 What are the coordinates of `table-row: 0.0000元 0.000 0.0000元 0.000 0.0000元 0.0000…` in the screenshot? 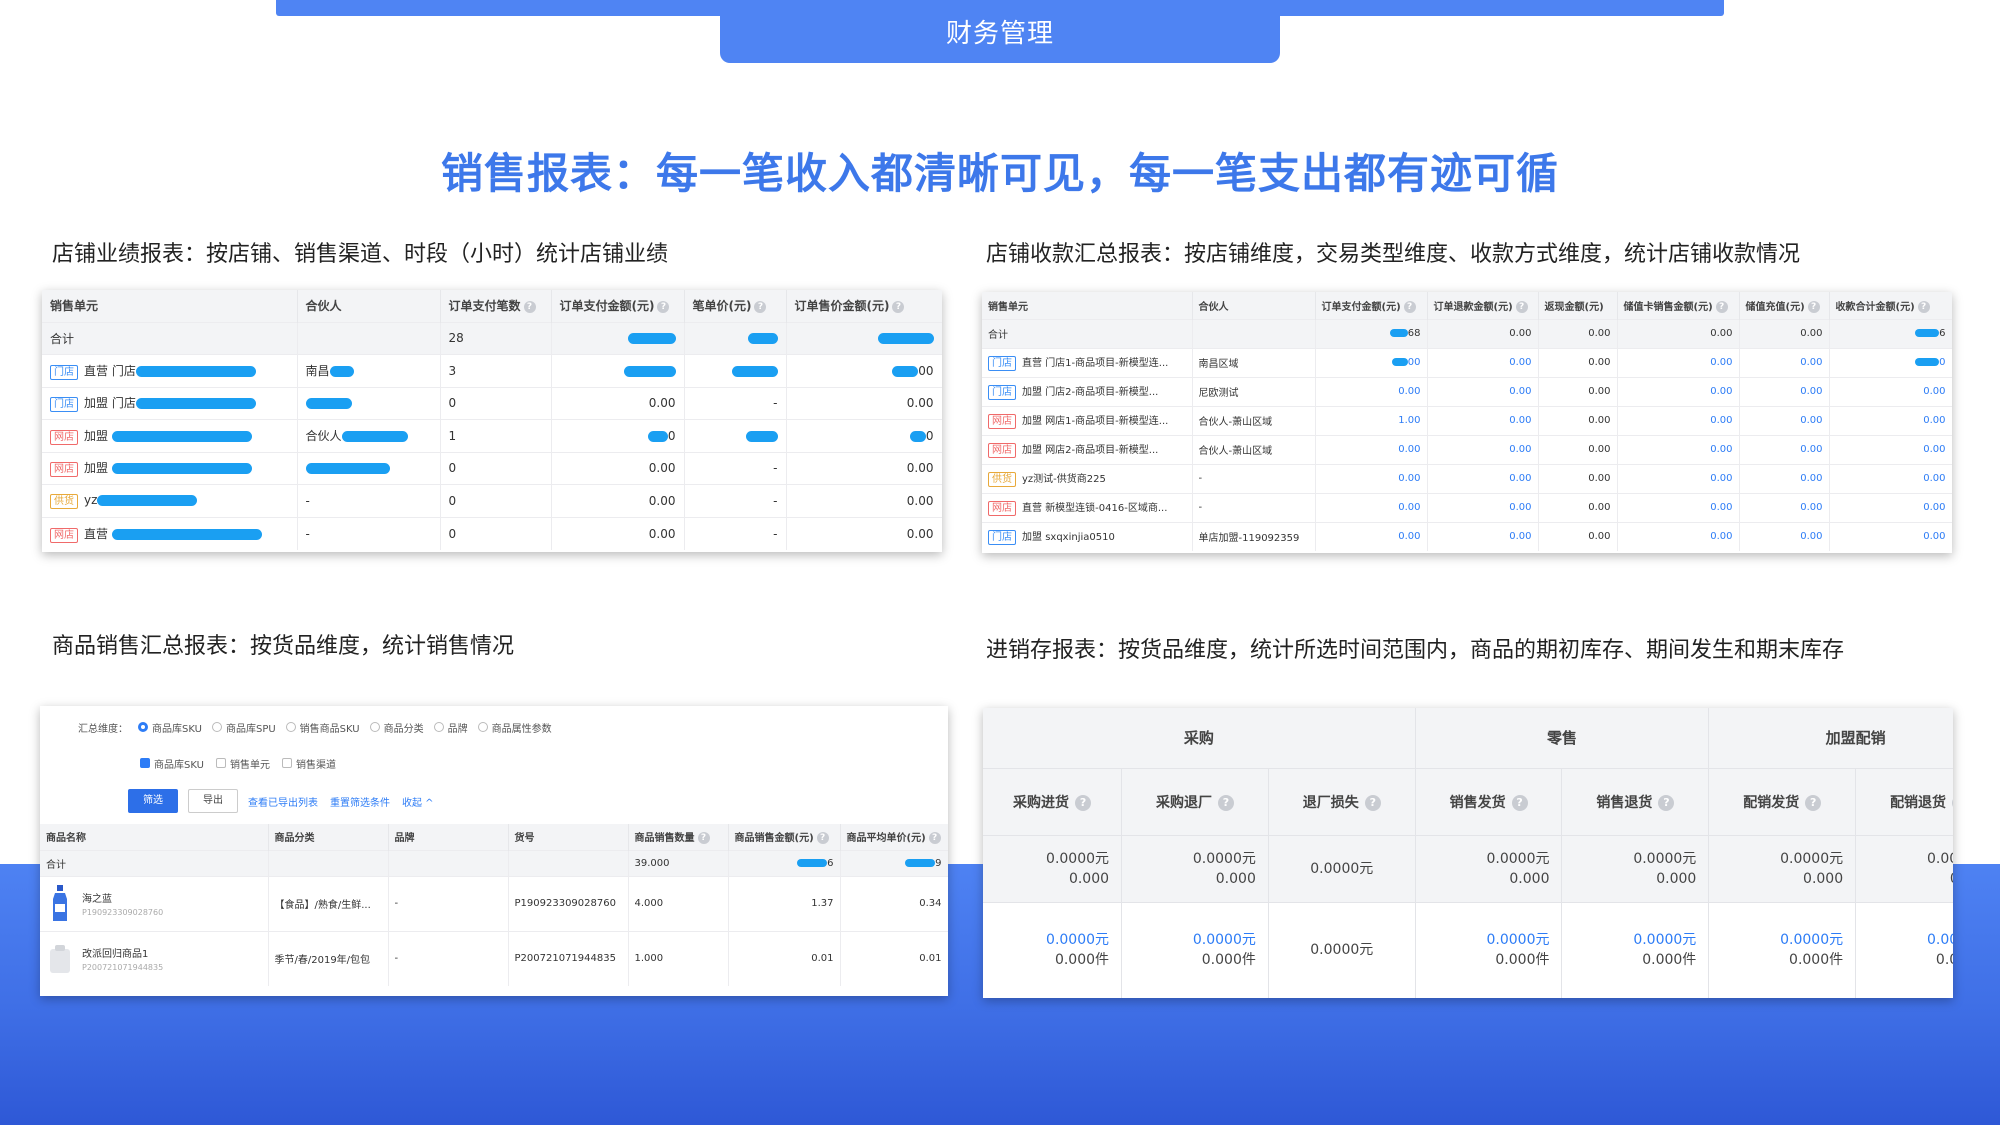 It's located at (1468, 869).